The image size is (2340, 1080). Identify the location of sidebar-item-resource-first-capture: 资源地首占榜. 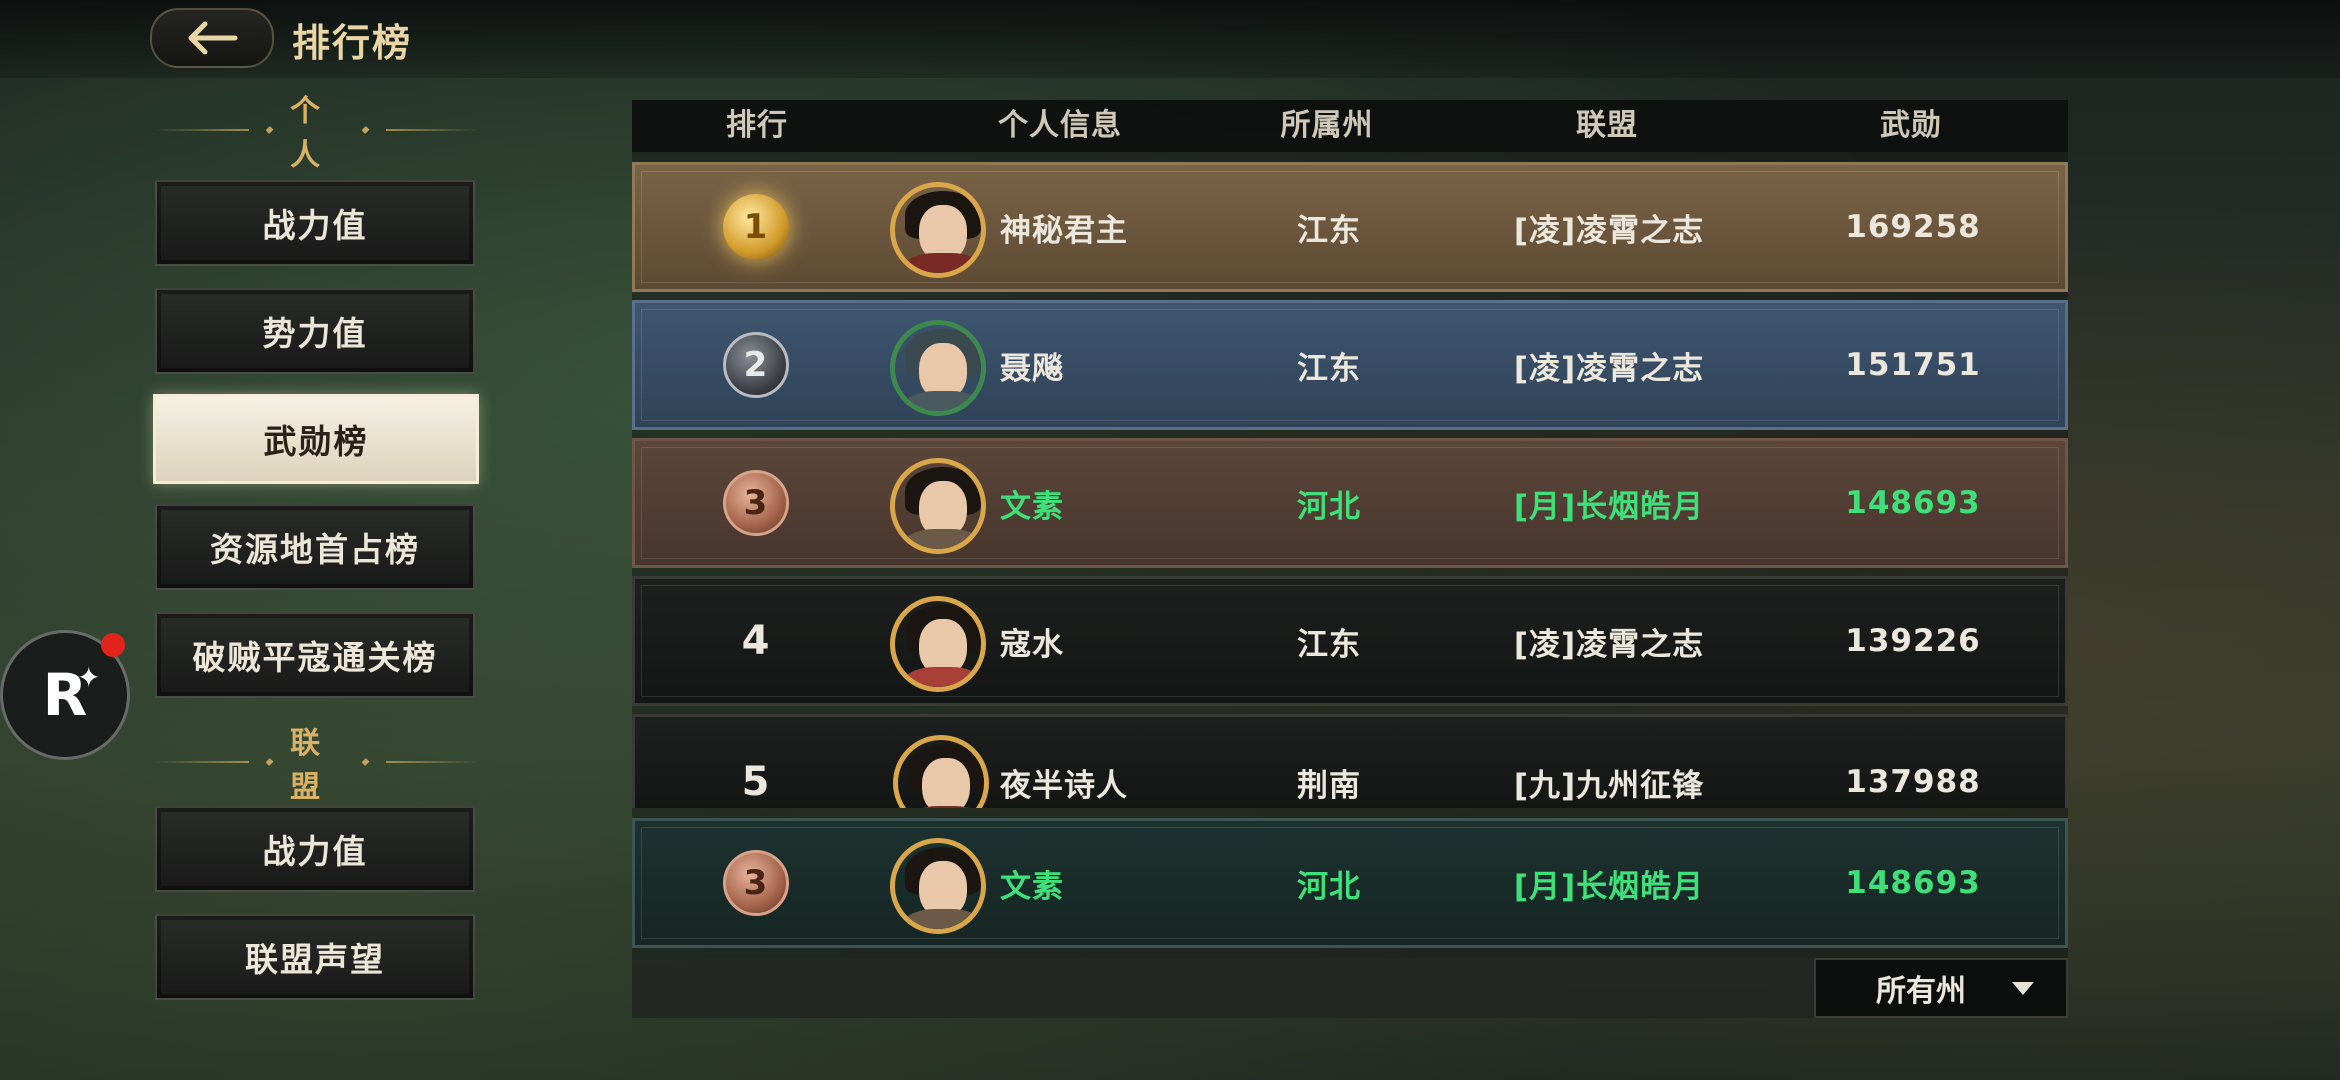
(315, 547).